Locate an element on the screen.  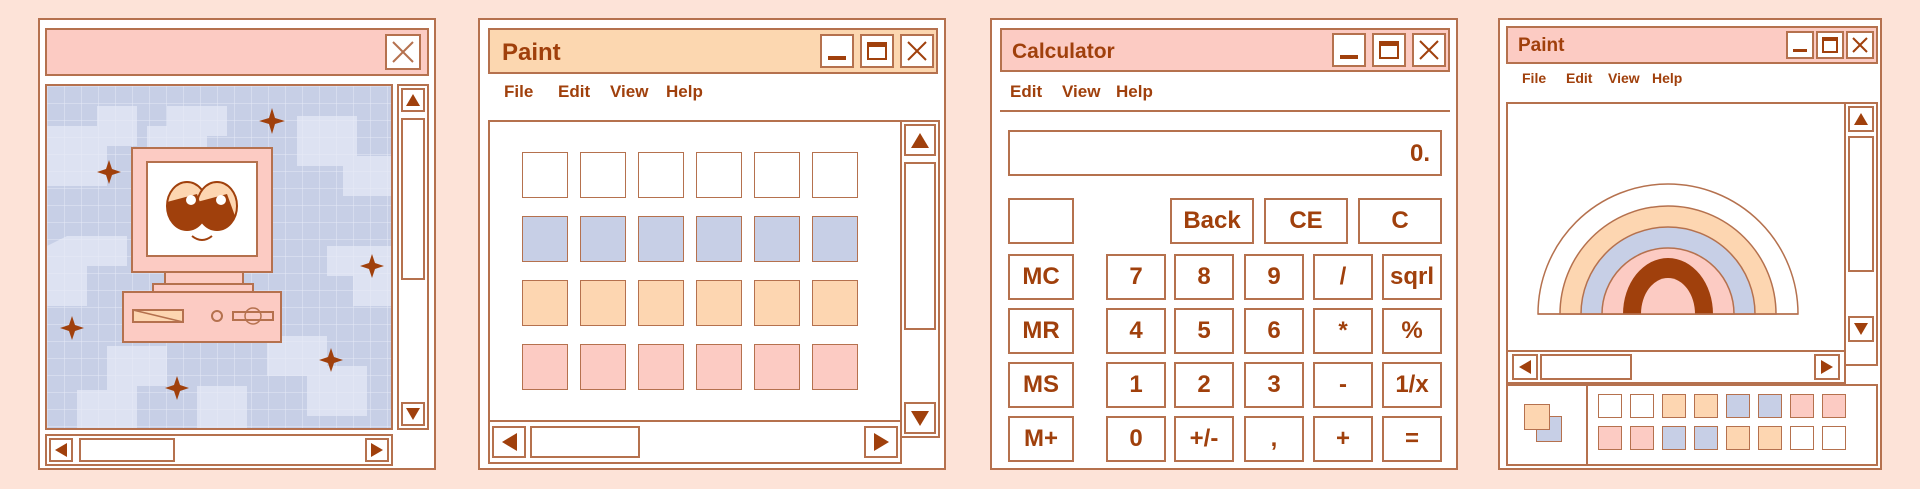
current-colors-indicator is located at coordinates (1544, 424).